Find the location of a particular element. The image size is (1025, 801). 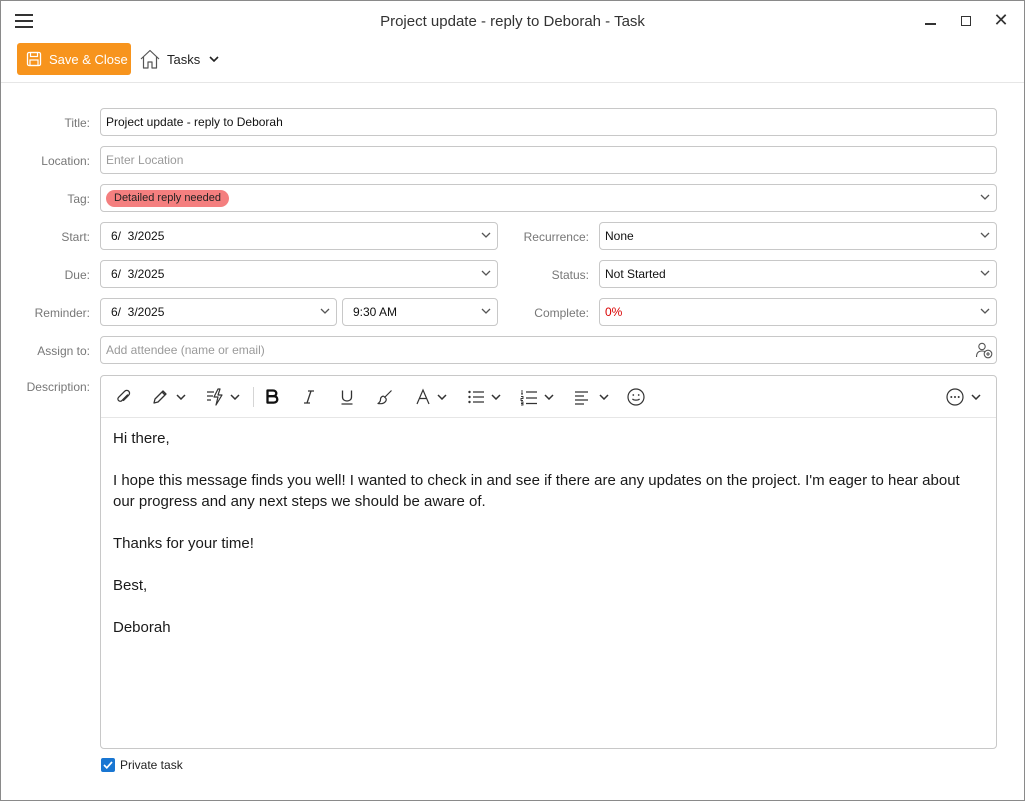

reminder-date-value: 6/ 3/2025 is located at coordinates (138, 312).